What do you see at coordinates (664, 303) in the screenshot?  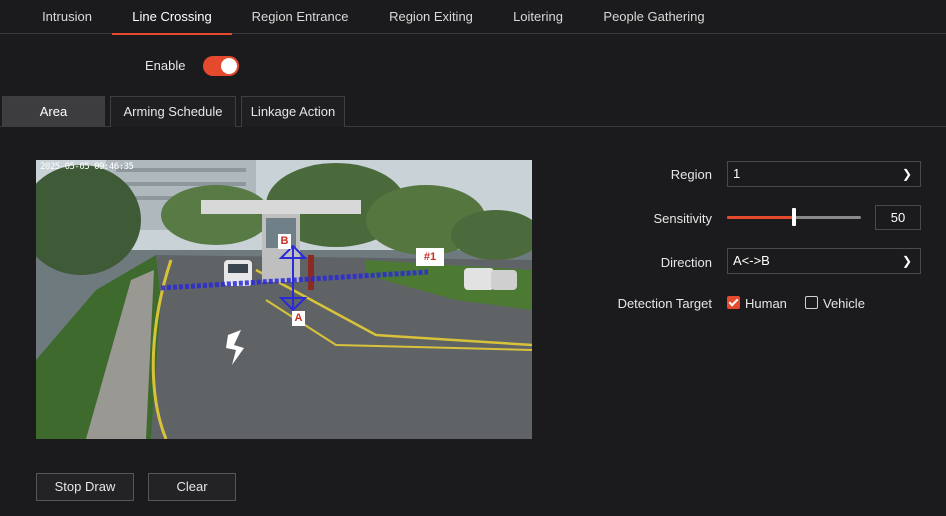 I see `detection-target-label: Detection Target` at bounding box center [664, 303].